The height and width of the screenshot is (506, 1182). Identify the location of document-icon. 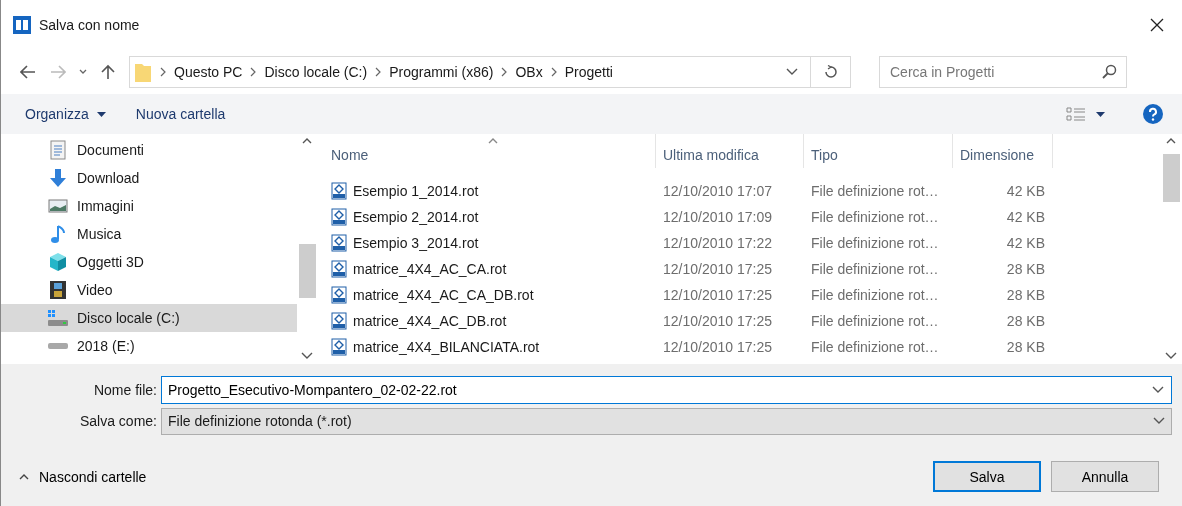
(58, 150).